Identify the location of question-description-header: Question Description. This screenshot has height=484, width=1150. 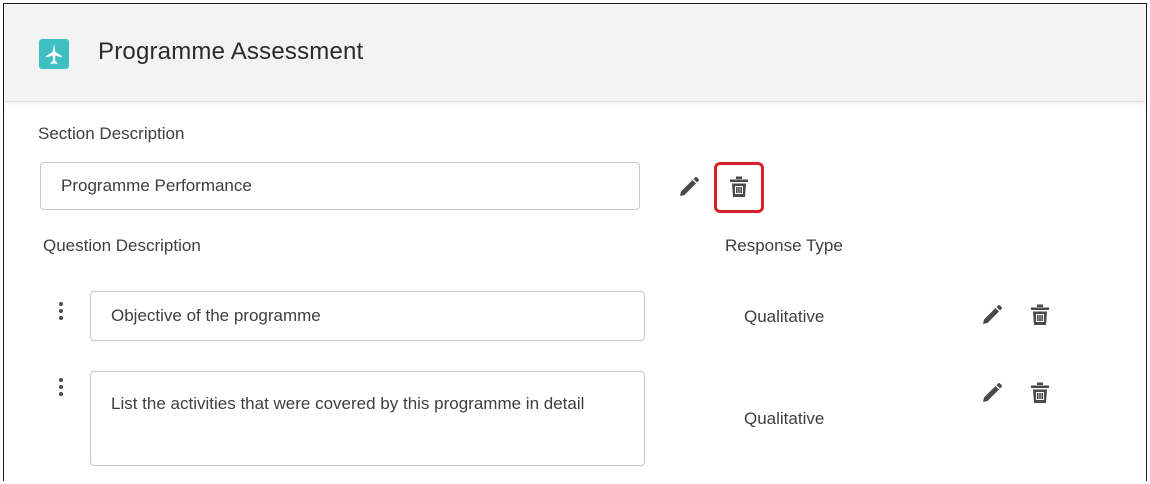
(122, 245).